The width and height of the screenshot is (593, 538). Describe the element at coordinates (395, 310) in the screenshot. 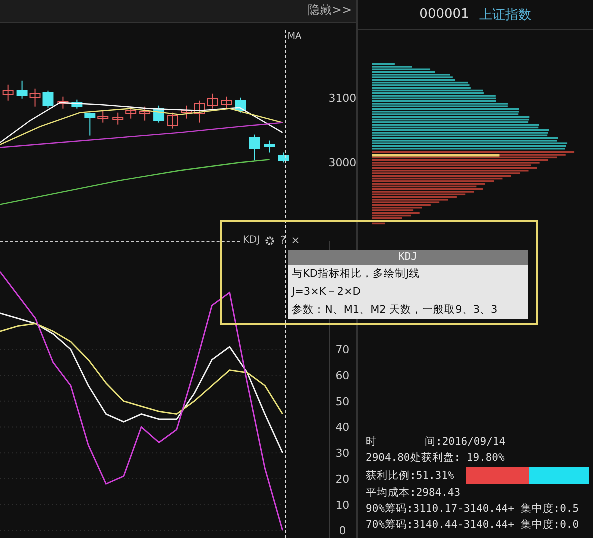

I see `tooltip-text: 参数：N、M1、M2 天数，一般取9、3、3` at that location.